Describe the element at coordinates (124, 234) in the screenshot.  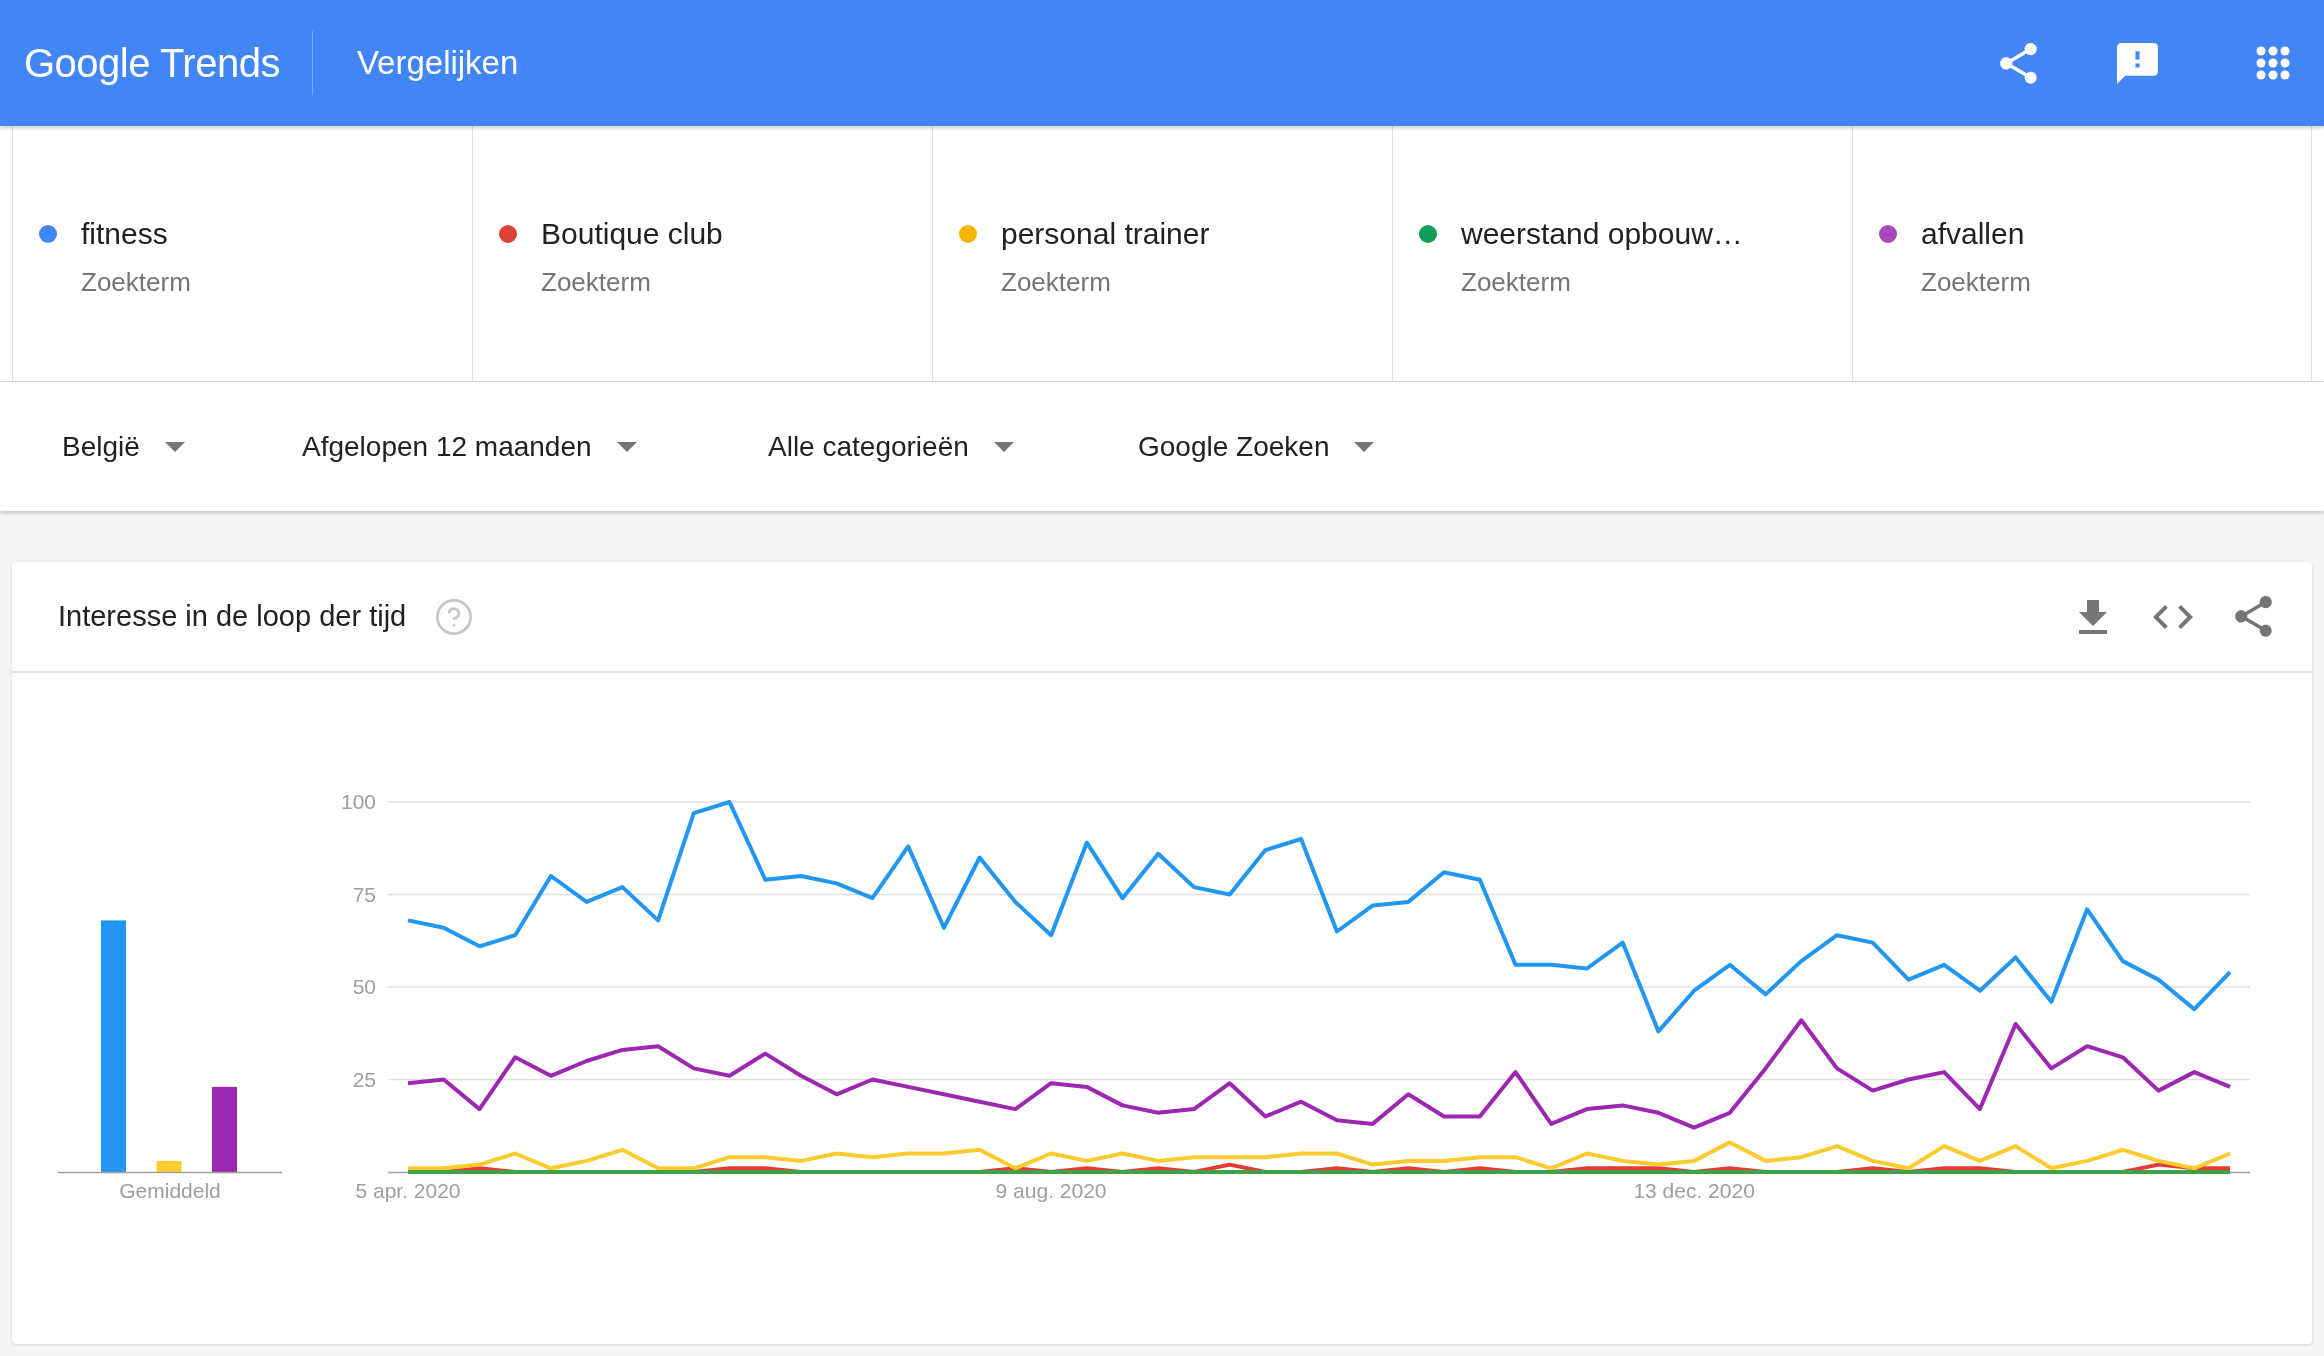
I see `term-label: fitness` at that location.